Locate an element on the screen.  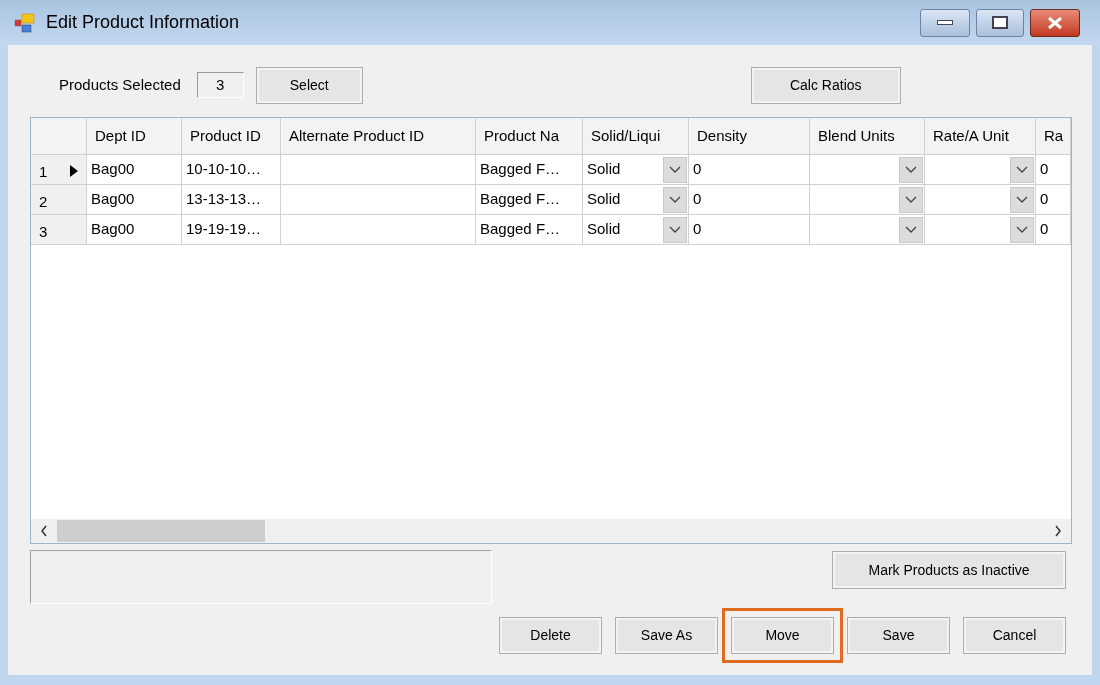
button: Save is located at coordinates (898, 635).